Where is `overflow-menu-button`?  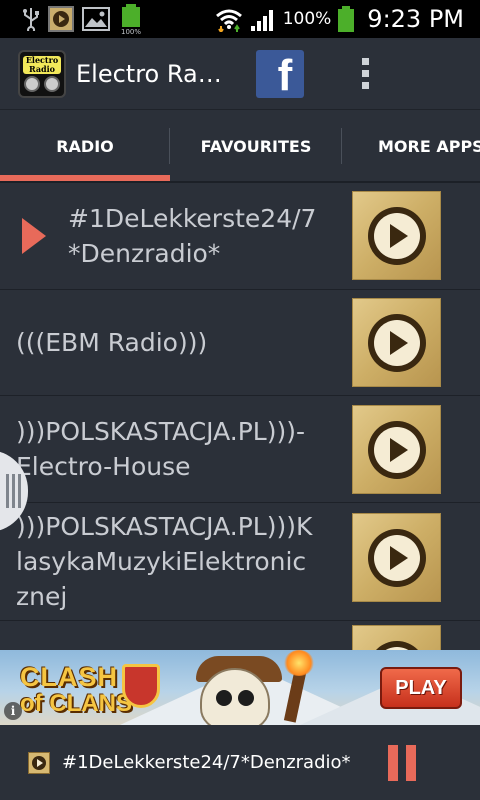 overflow-menu-button is located at coordinates (365, 74).